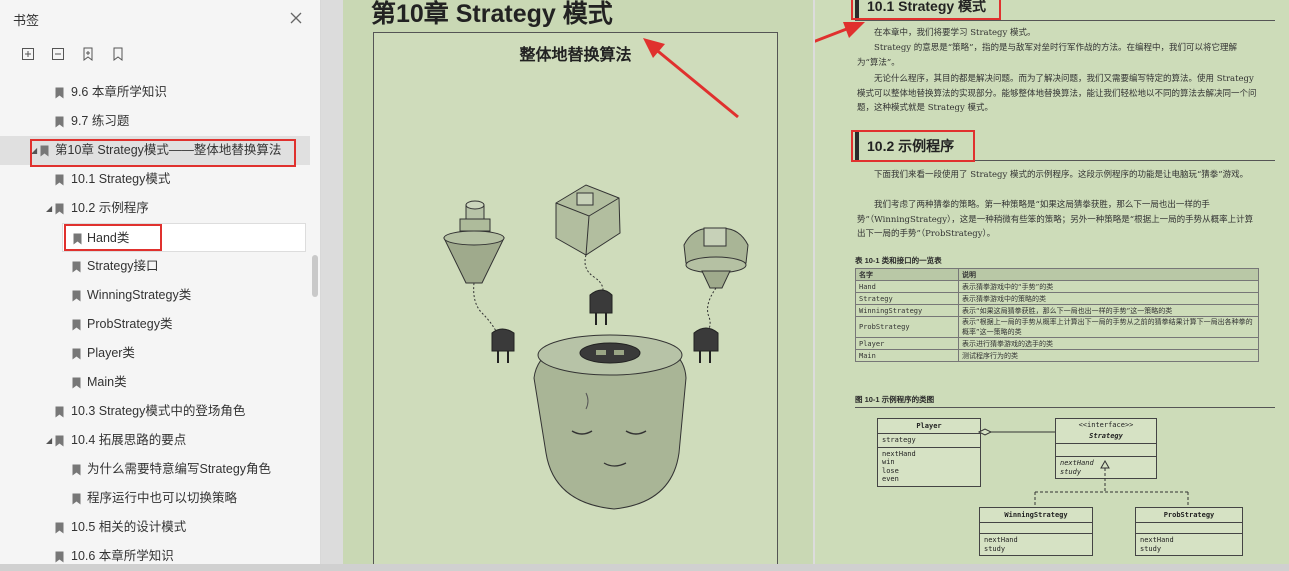 The image size is (1289, 571). What do you see at coordinates (1083, 467) in the screenshot?
I see `uml-connectors` at bounding box center [1083, 467].